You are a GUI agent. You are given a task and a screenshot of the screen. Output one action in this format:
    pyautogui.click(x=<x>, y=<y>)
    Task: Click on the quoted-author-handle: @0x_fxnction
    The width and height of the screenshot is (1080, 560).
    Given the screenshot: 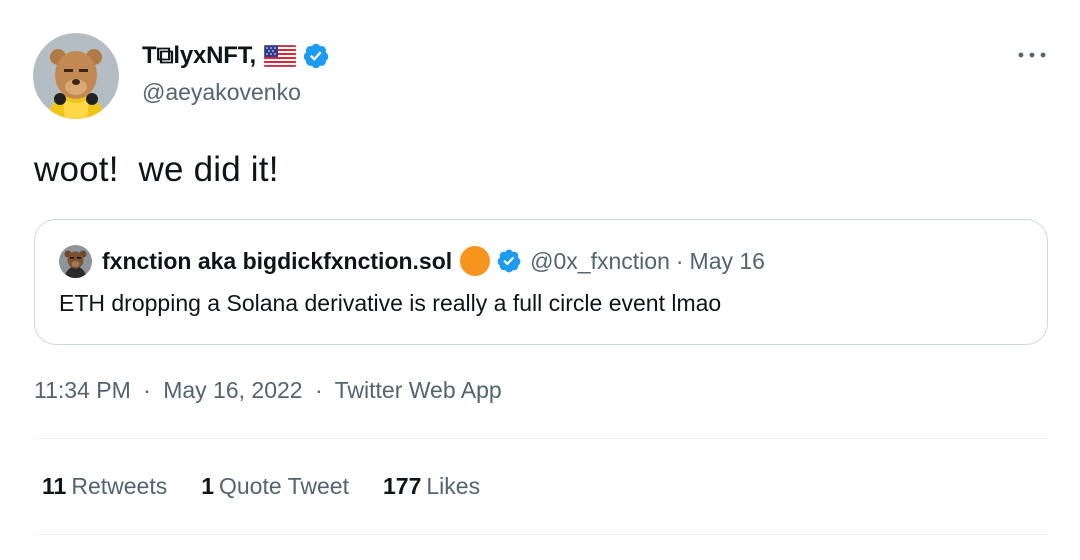 What is the action you would take?
    pyautogui.click(x=600, y=261)
    